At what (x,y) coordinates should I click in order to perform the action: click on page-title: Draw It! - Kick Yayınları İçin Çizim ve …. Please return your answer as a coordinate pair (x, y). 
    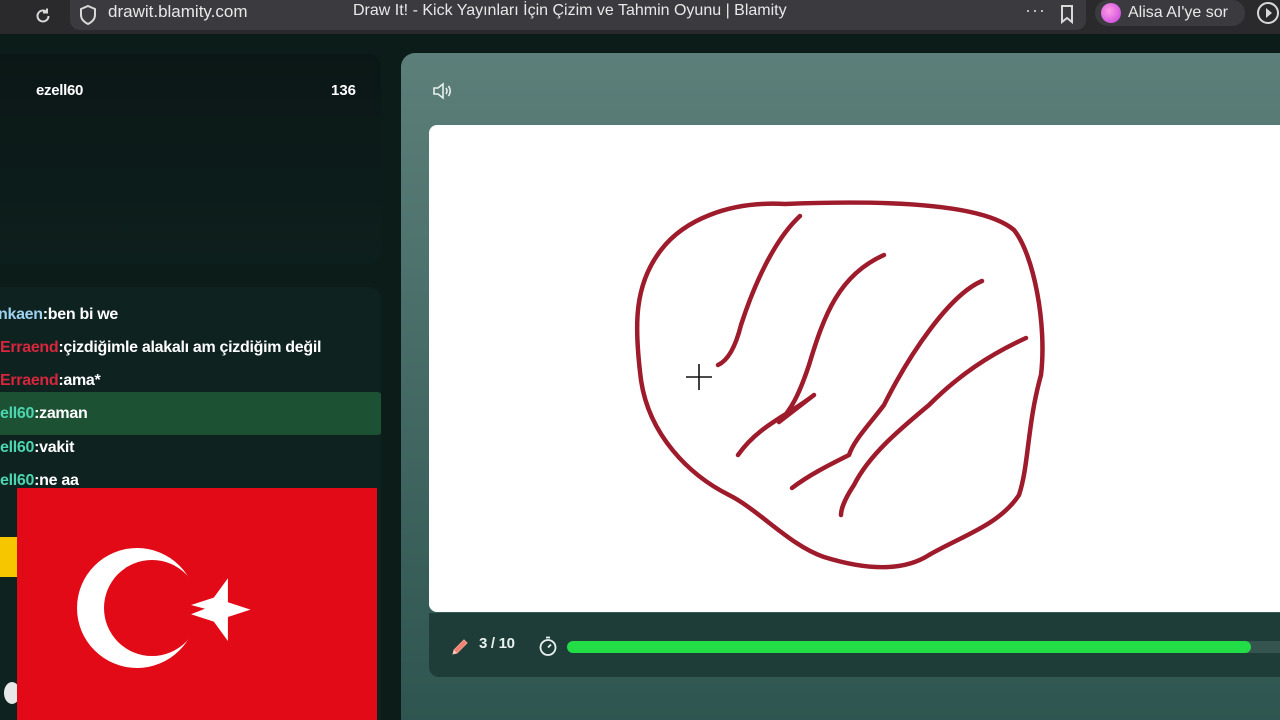
    Looking at the image, I should click on (570, 10).